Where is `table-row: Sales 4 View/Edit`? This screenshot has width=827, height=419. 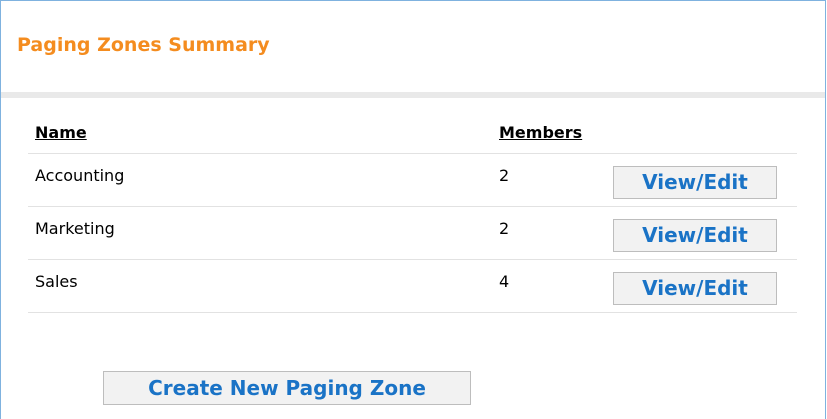 table-row: Sales 4 View/Edit is located at coordinates (412, 286).